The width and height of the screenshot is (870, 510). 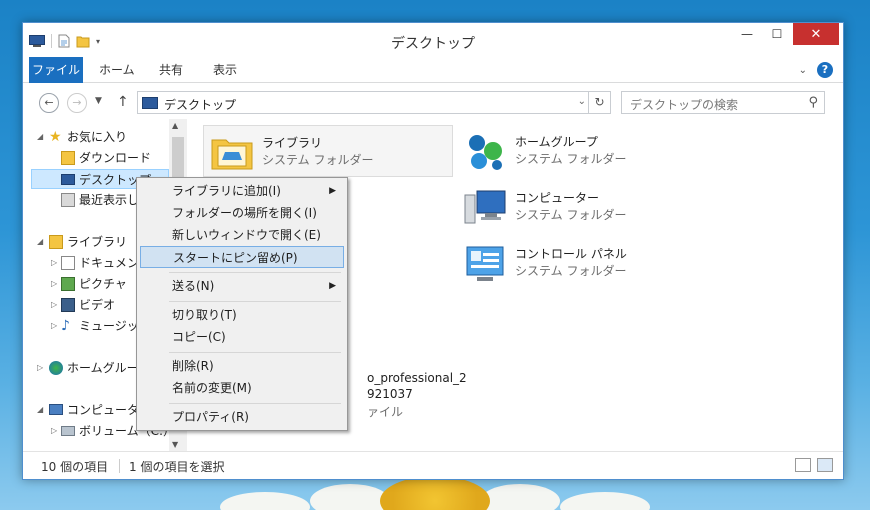 What do you see at coordinates (582, 101) in the screenshot?
I see `address-dropdown-icon: ⌄` at bounding box center [582, 101].